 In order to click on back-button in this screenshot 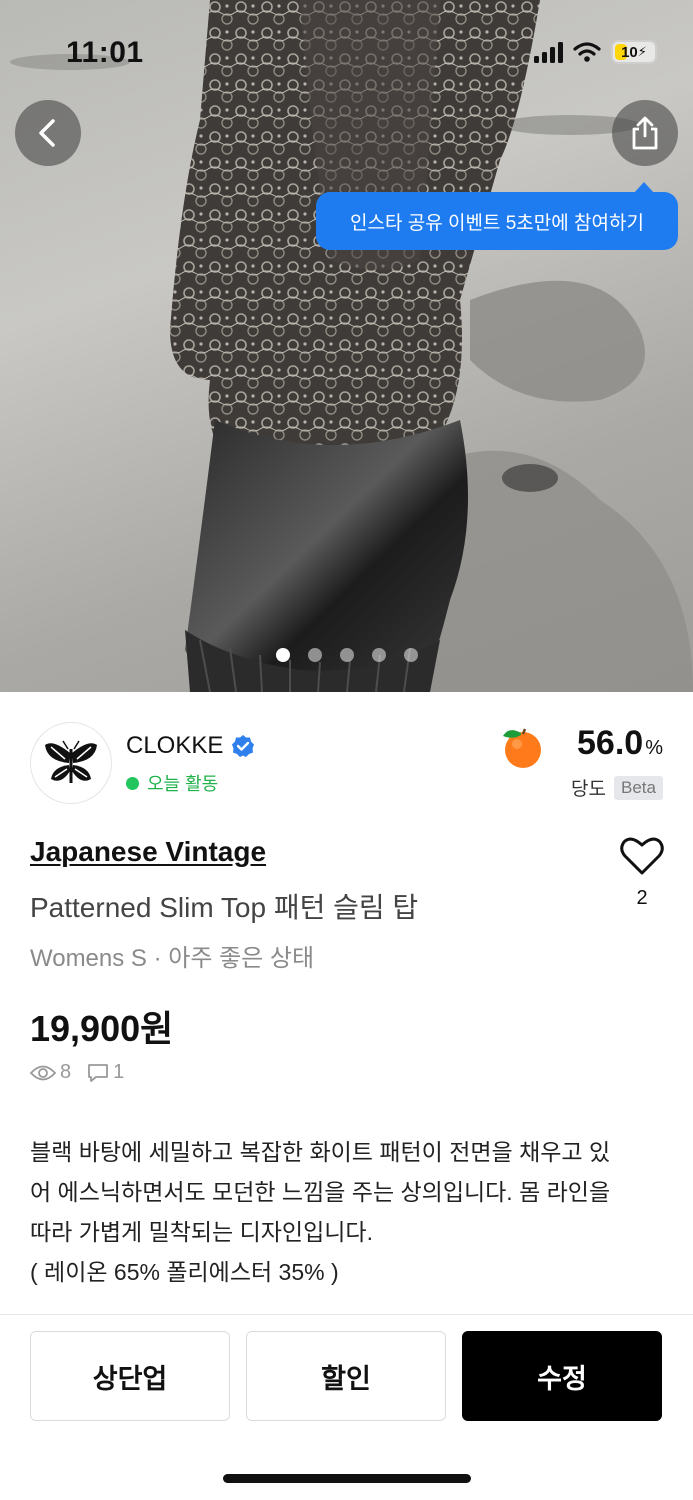, I will do `click(48, 133)`.